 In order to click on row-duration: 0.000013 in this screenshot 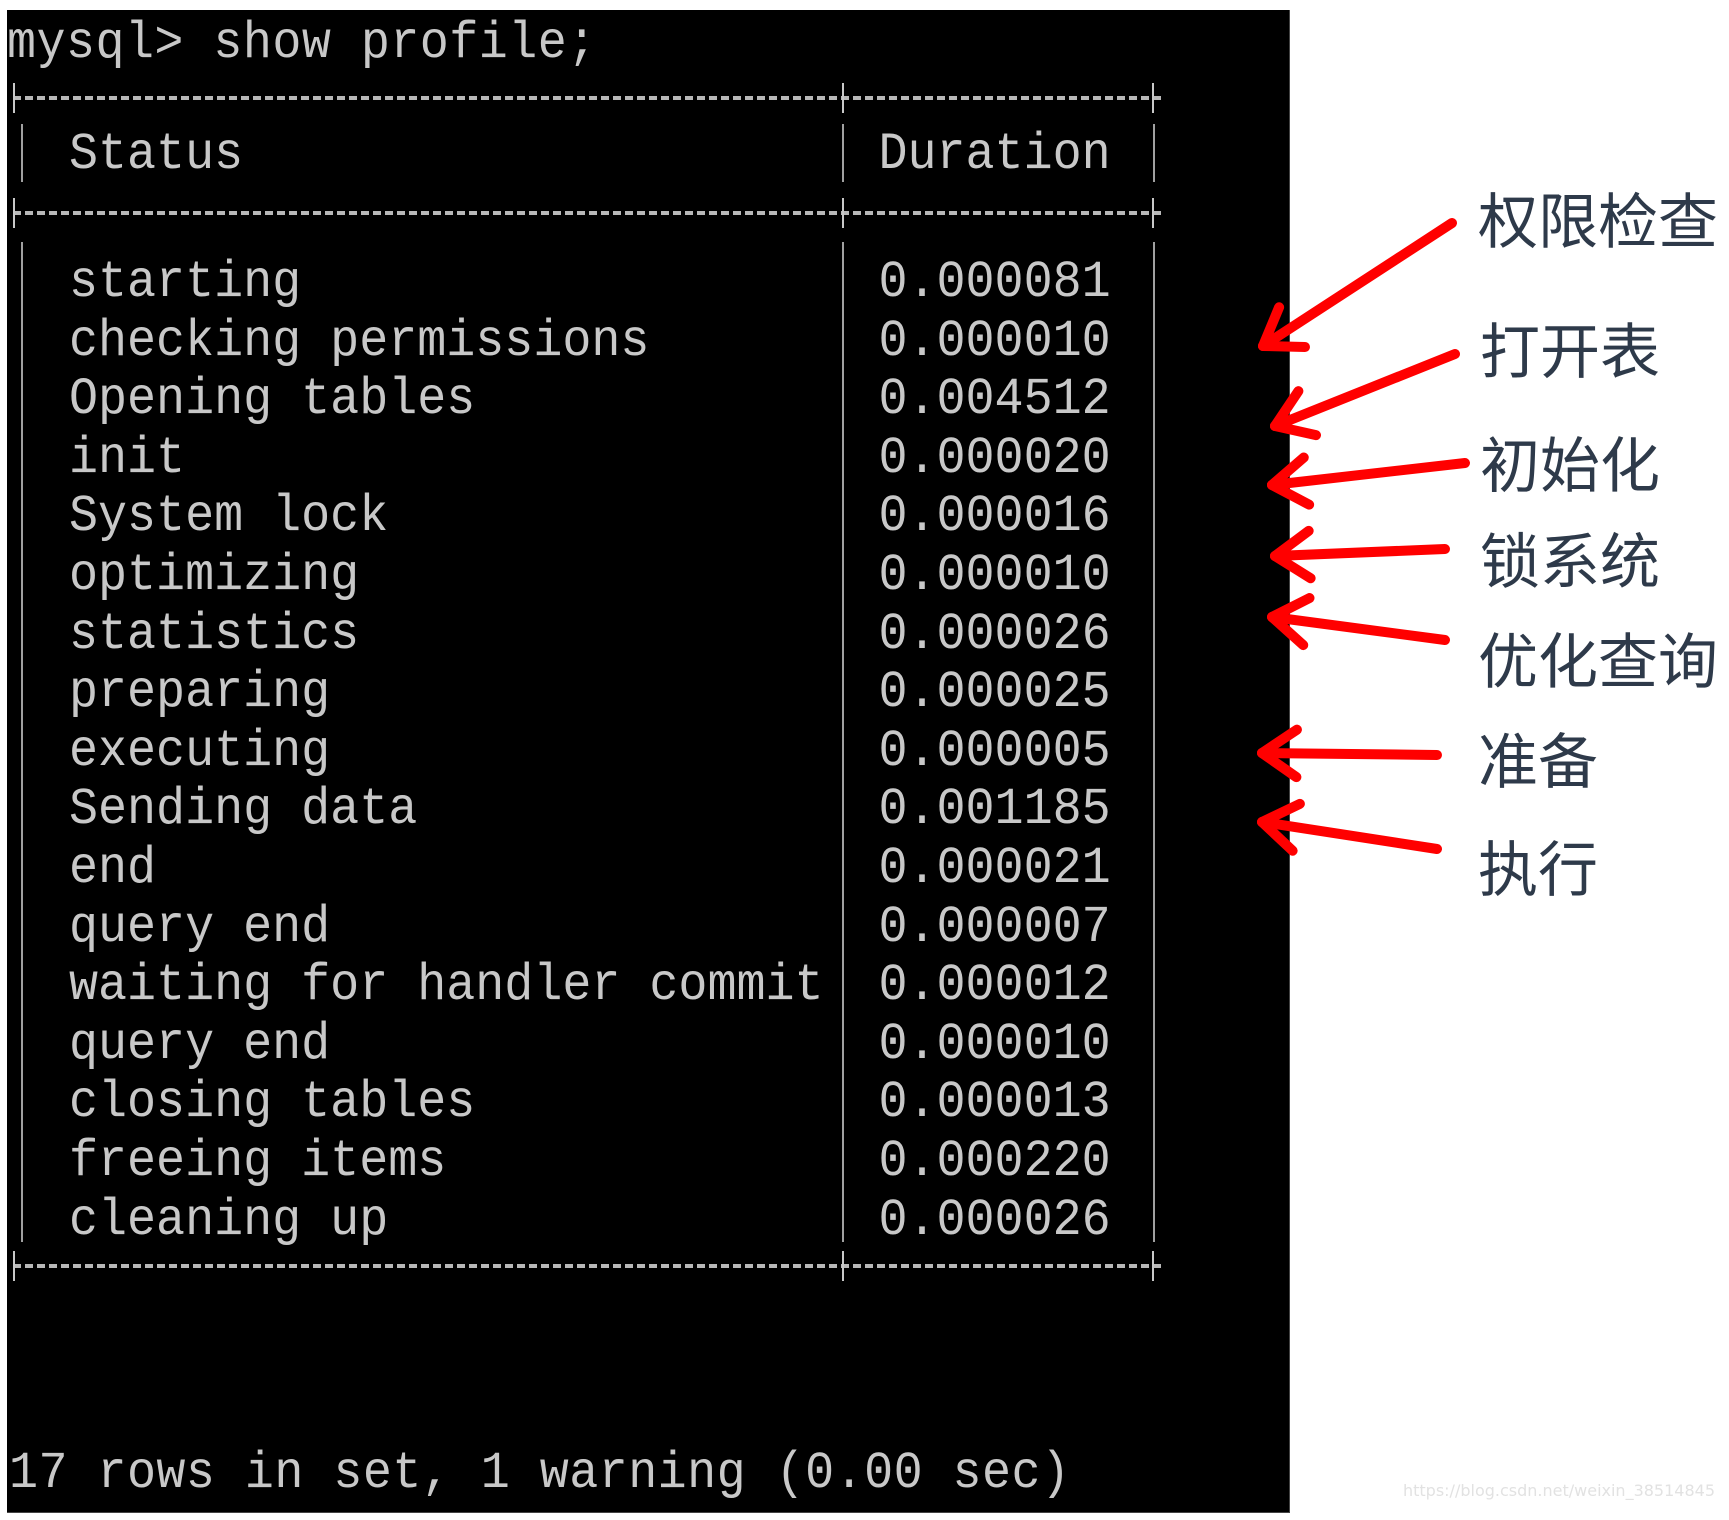, I will do `click(994, 1103)`.